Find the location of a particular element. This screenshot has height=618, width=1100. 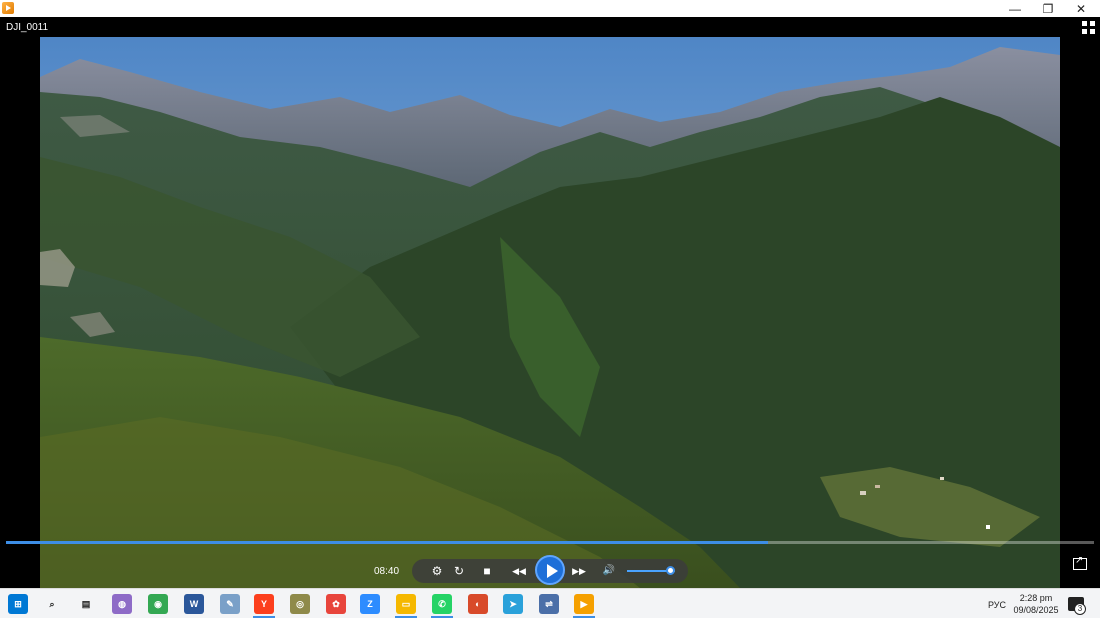

volume-level is located at coordinates (649, 571).